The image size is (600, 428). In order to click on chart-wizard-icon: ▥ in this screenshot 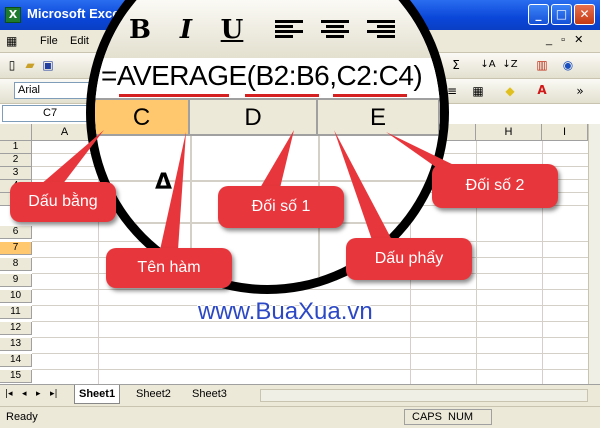, I will do `click(542, 65)`.